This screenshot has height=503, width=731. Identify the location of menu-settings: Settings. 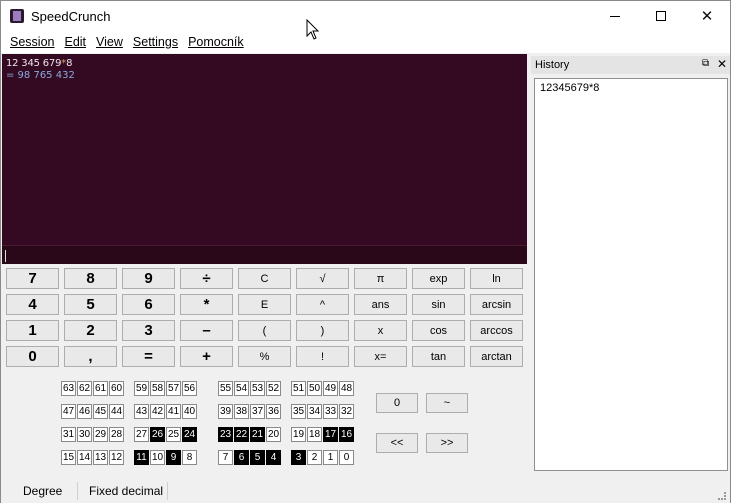
(155, 42).